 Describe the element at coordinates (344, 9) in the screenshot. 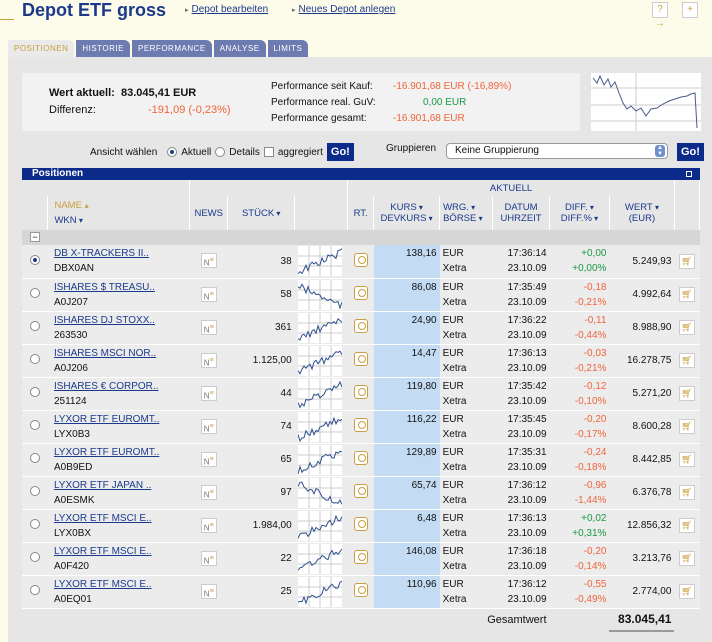

I see `new-depot-link: Neues Depot anlegen` at that location.